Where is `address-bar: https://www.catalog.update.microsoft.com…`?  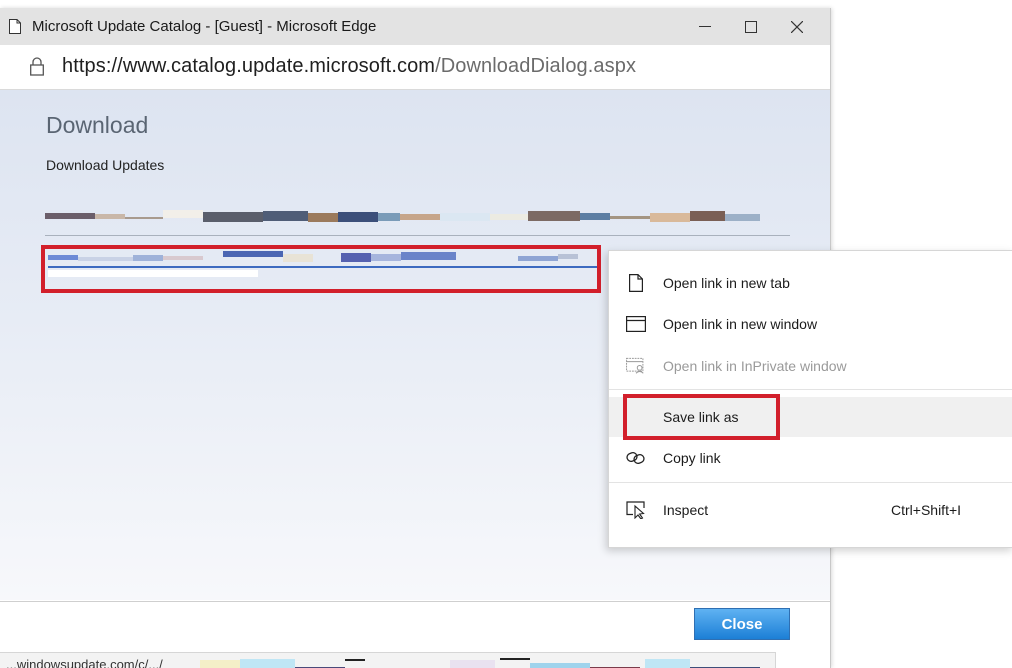 address-bar: https://www.catalog.update.microsoft.com… is located at coordinates (415, 67).